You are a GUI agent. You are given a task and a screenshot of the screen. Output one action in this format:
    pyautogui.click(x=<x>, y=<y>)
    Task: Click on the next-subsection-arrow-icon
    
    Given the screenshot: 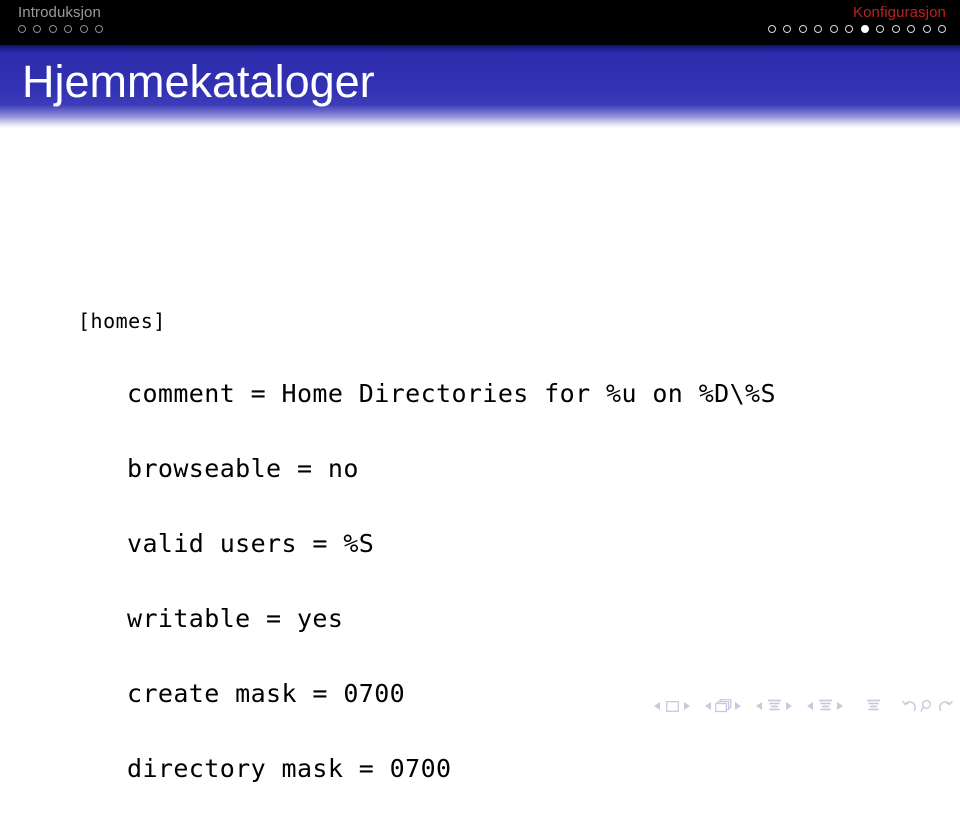 What is the action you would take?
    pyautogui.click(x=789, y=706)
    